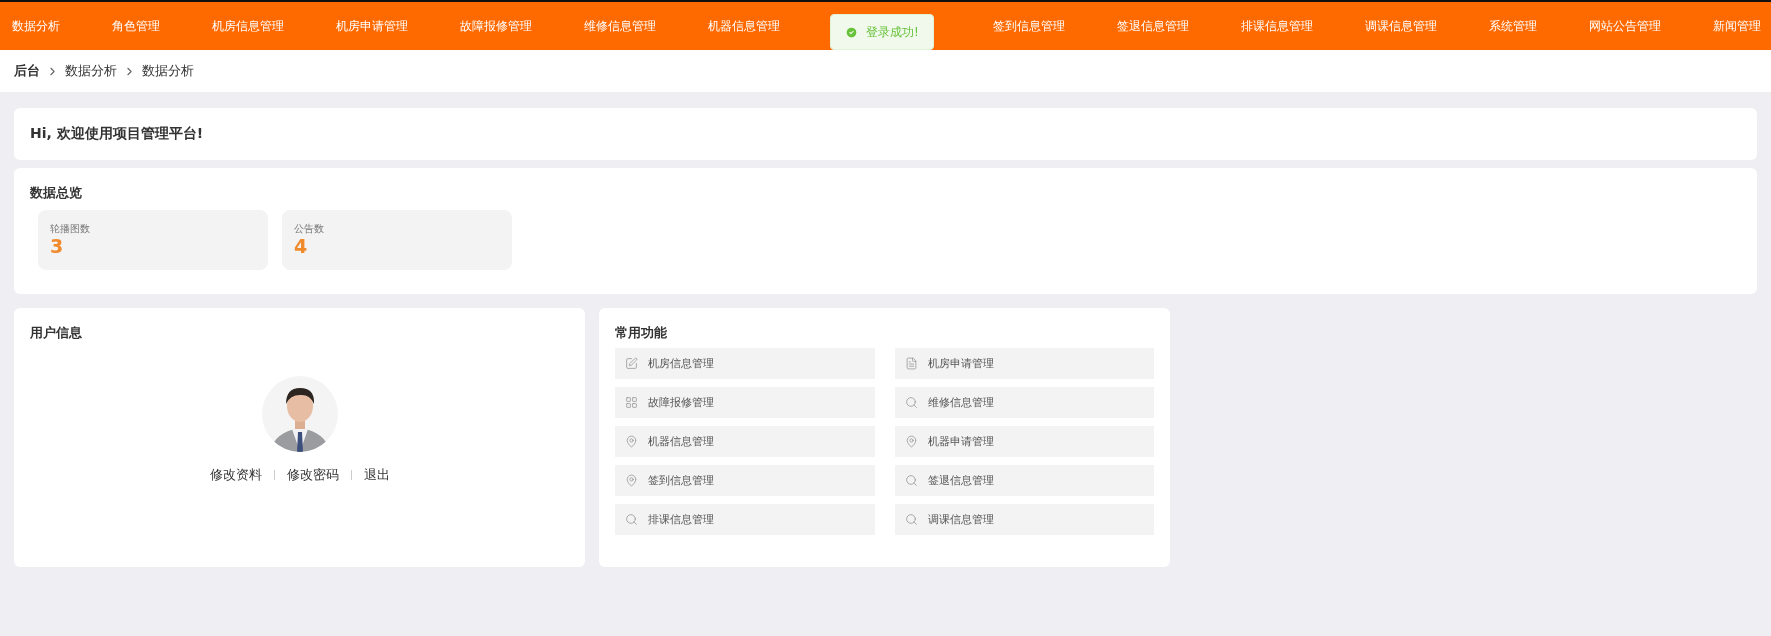  I want to click on quick-function-item: 故障报修管理, so click(745, 402).